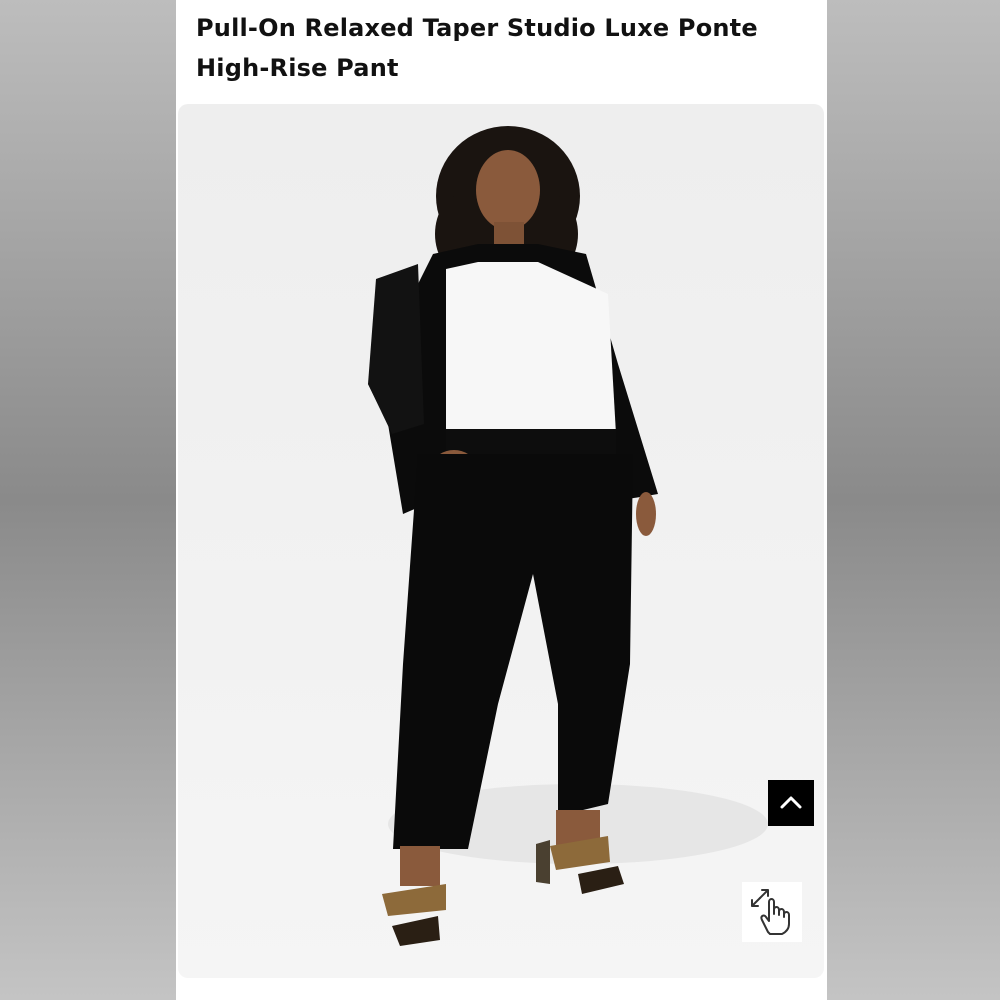 The width and height of the screenshot is (1000, 1000). I want to click on product-title-line-1: Pull-On Relaxed Taper Studio Luxe Ponte, so click(477, 28).